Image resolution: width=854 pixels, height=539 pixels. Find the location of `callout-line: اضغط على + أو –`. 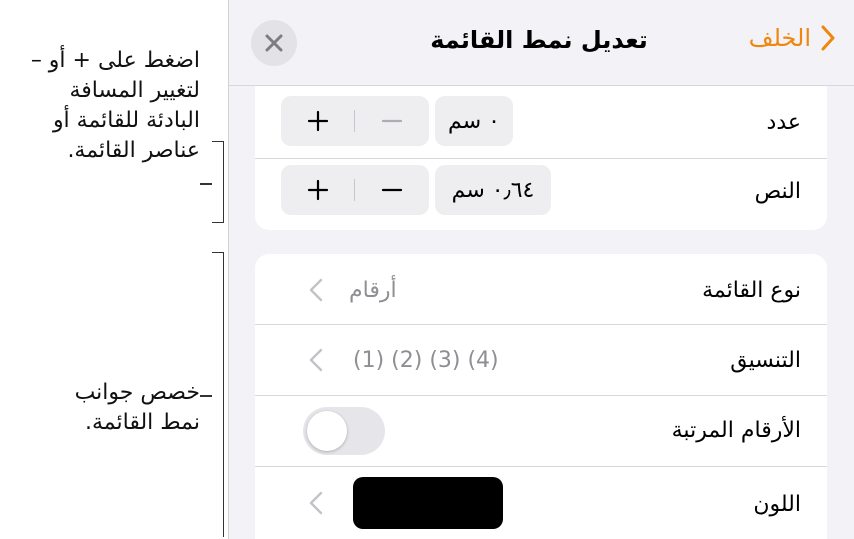

callout-line: اضغط على + أو – is located at coordinates (115, 60).